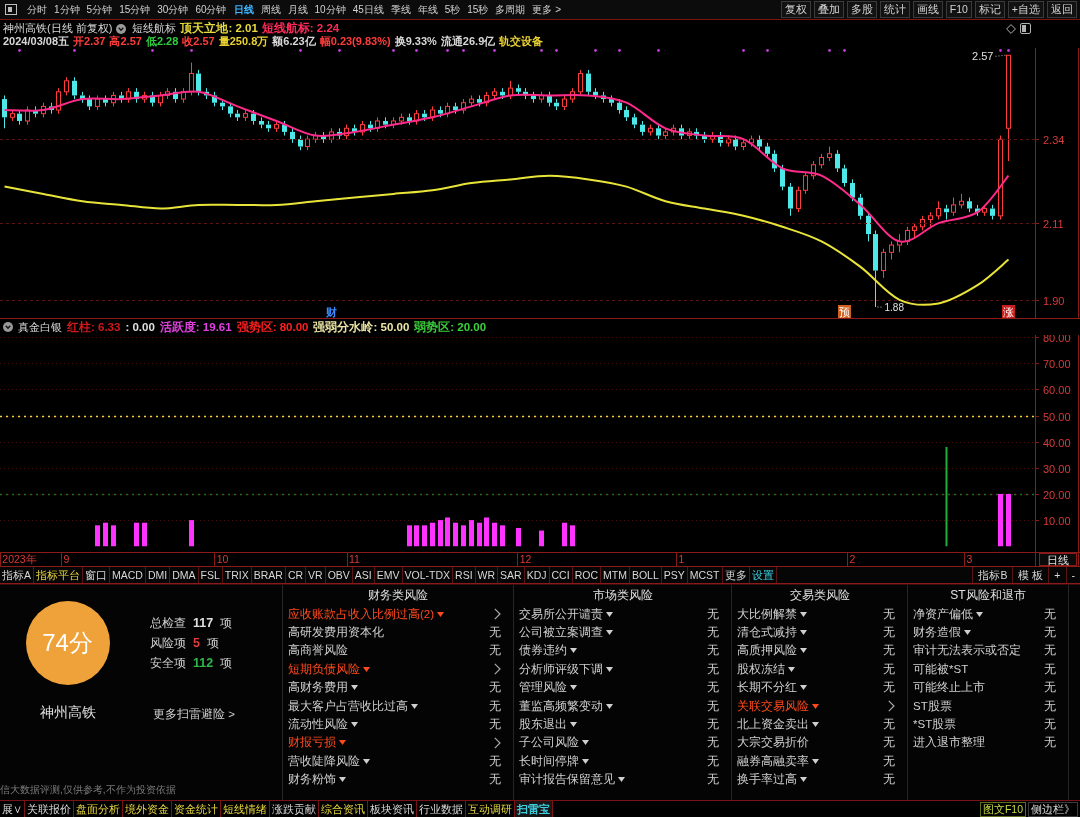 The image size is (1080, 817). What do you see at coordinates (464, 575) in the screenshot?
I see `indicator-tab: RSI` at bounding box center [464, 575].